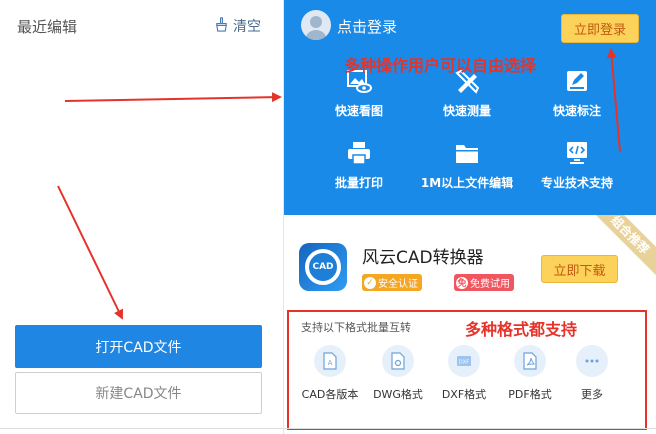 This screenshot has height=434, width=656. Describe the element at coordinates (577, 153) in the screenshot. I see `code-doc-icon` at that location.